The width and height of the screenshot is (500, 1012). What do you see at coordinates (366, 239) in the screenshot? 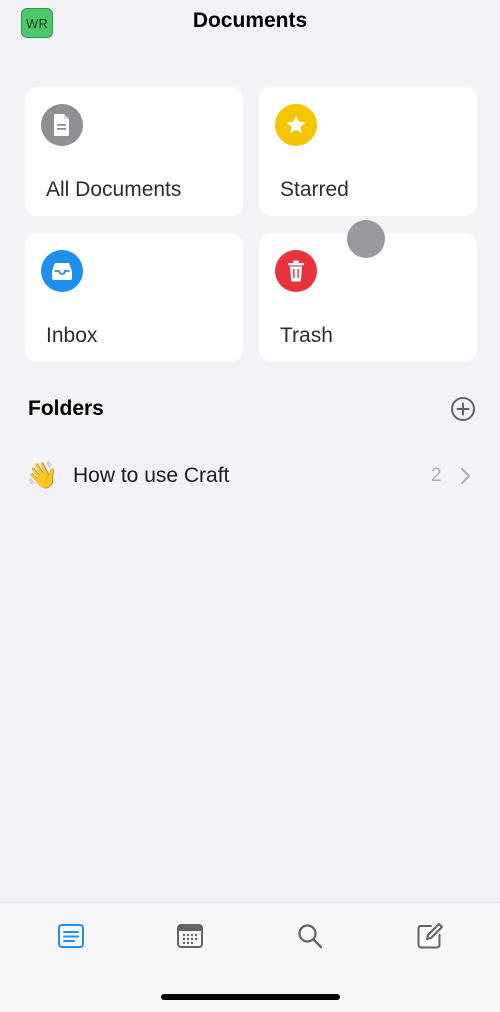
I see `touch-indicator` at bounding box center [366, 239].